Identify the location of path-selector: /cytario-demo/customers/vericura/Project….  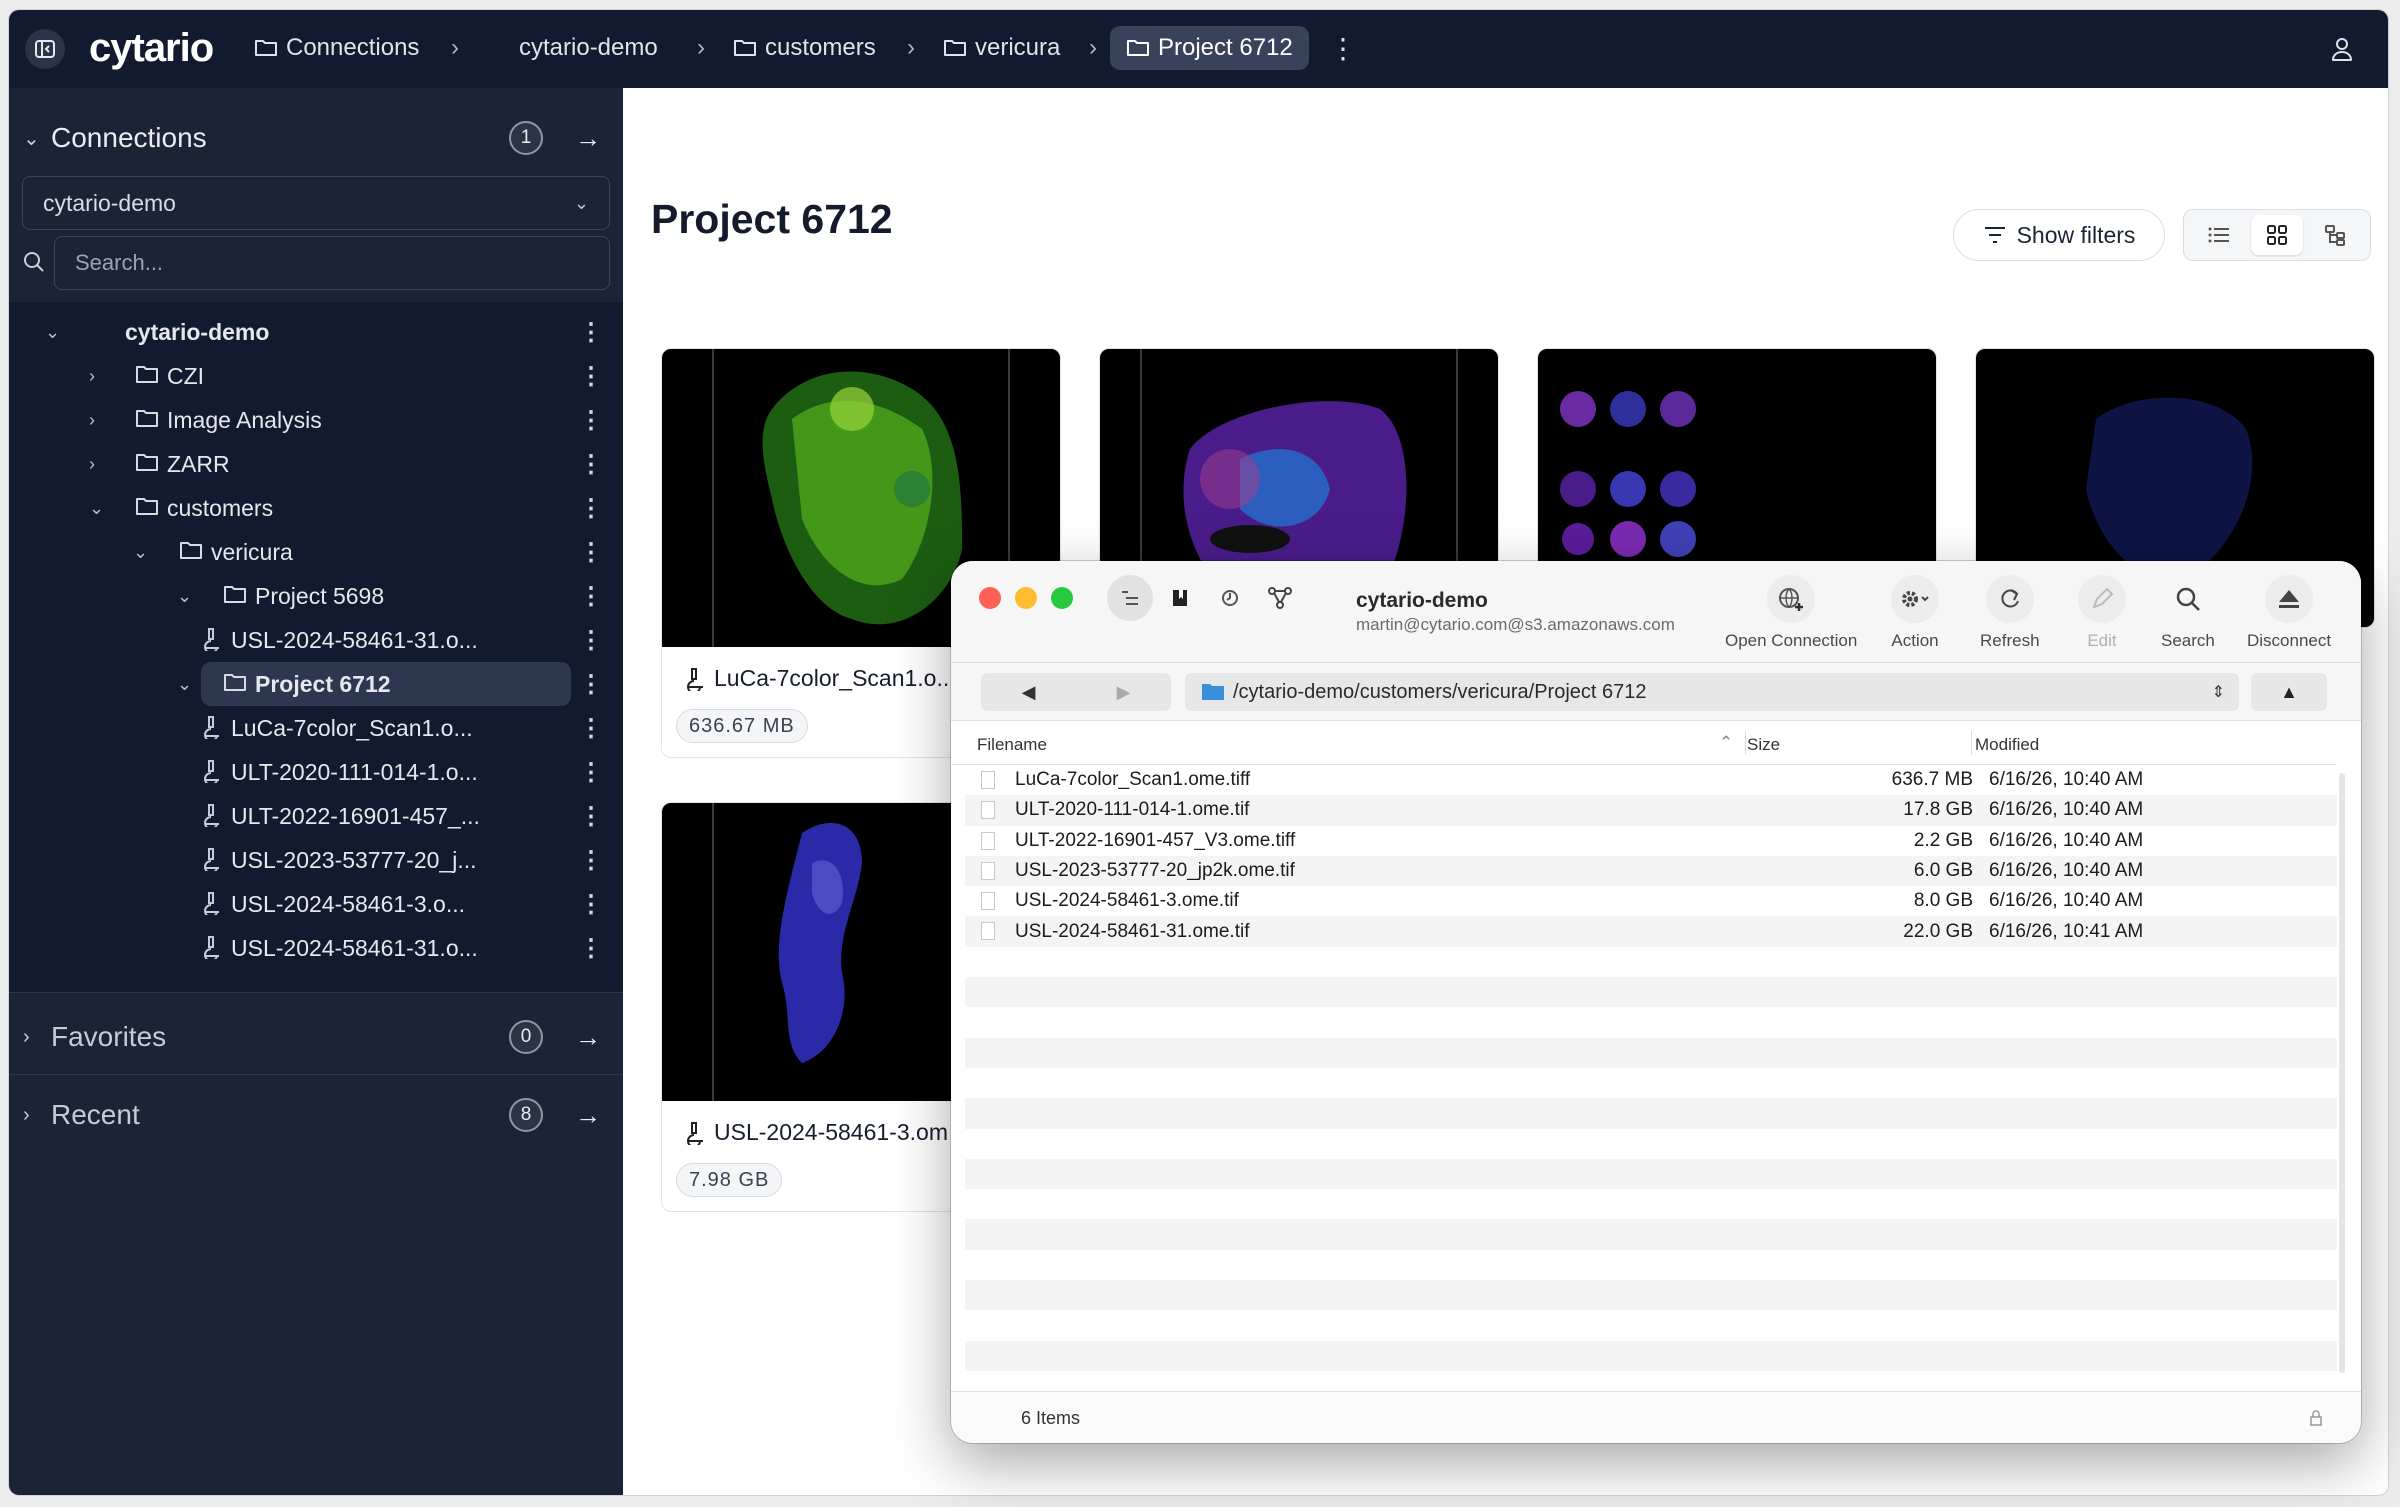
(1712, 692).